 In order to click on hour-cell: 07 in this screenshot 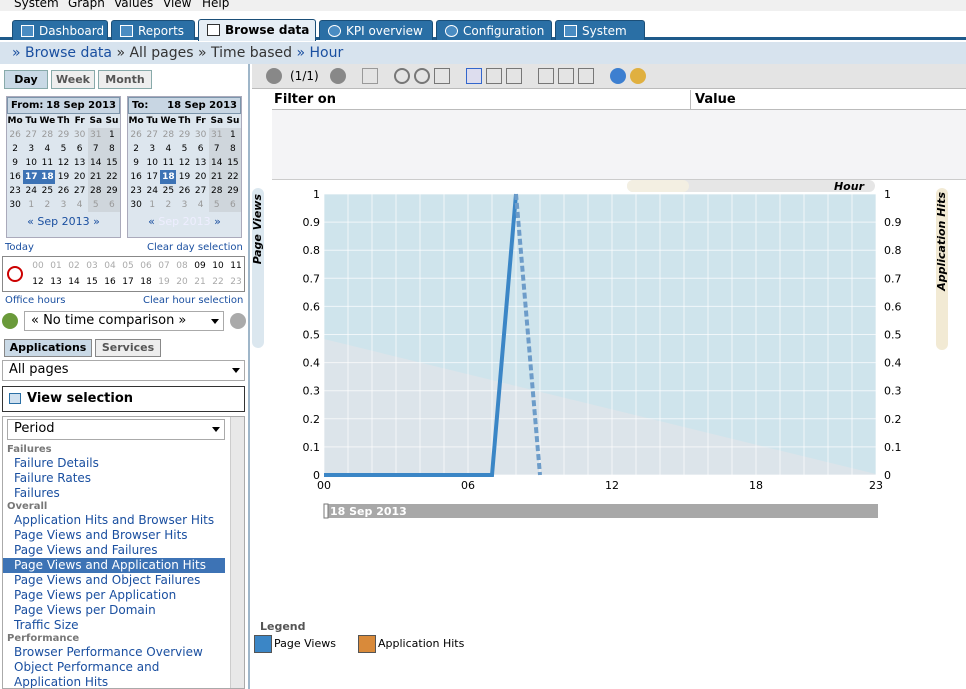, I will do `click(164, 266)`.